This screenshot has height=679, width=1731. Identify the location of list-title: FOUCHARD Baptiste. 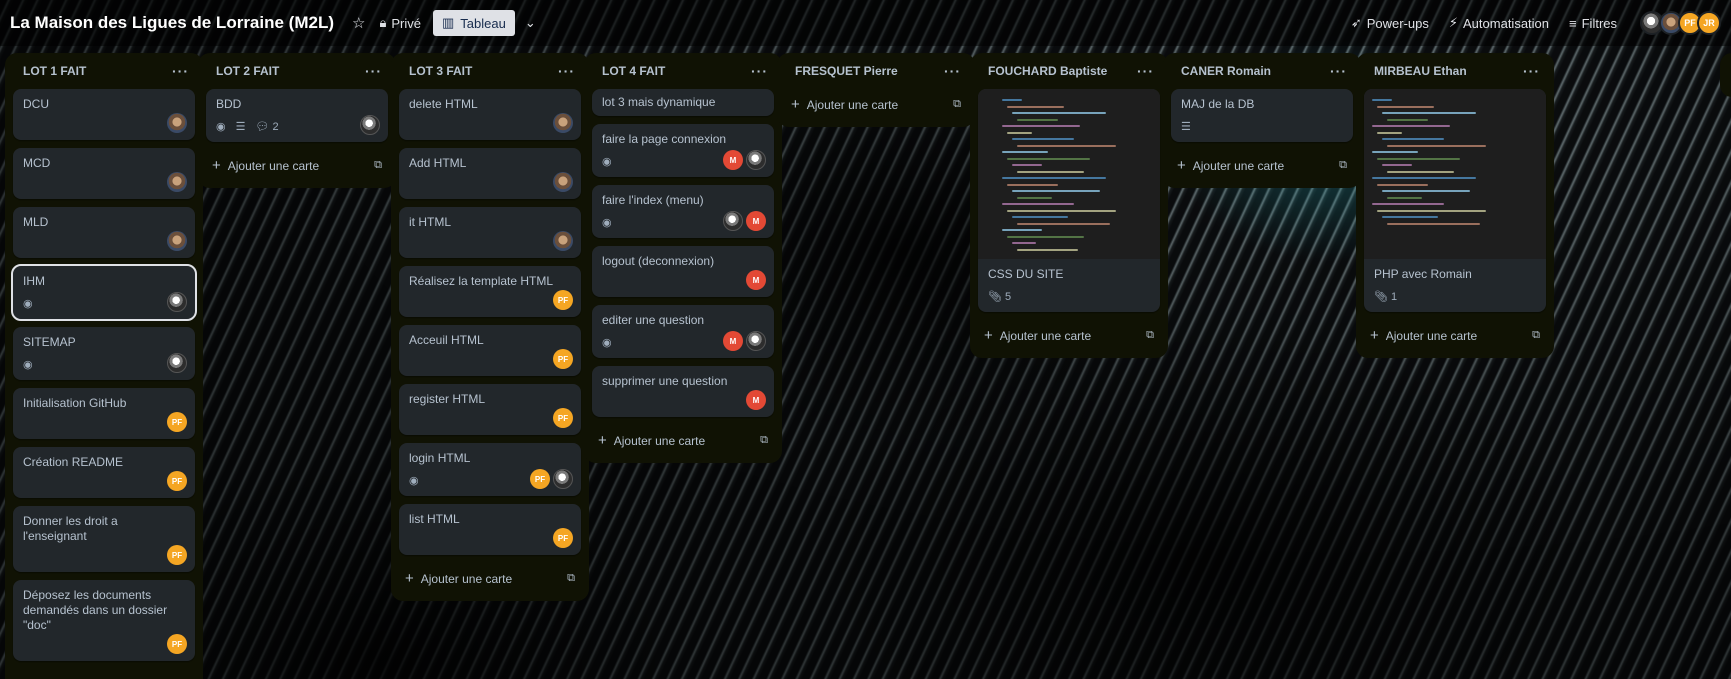
(1047, 71).